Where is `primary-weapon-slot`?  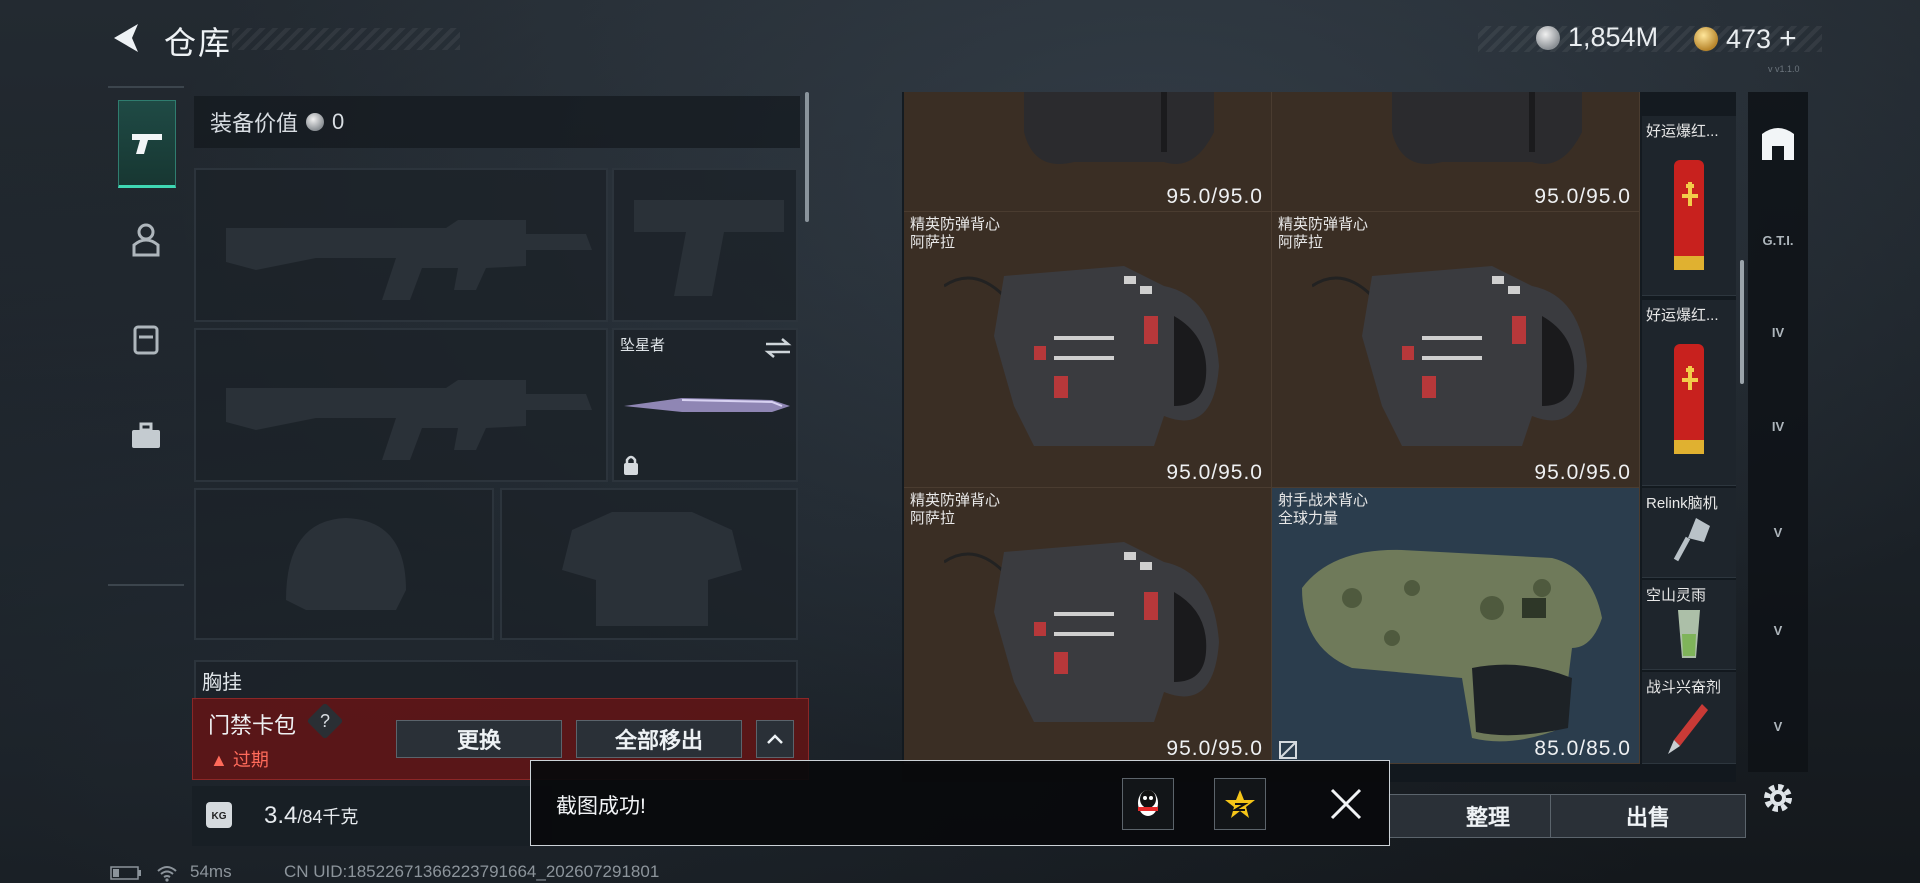
primary-weapon-slot is located at coordinates (401, 245).